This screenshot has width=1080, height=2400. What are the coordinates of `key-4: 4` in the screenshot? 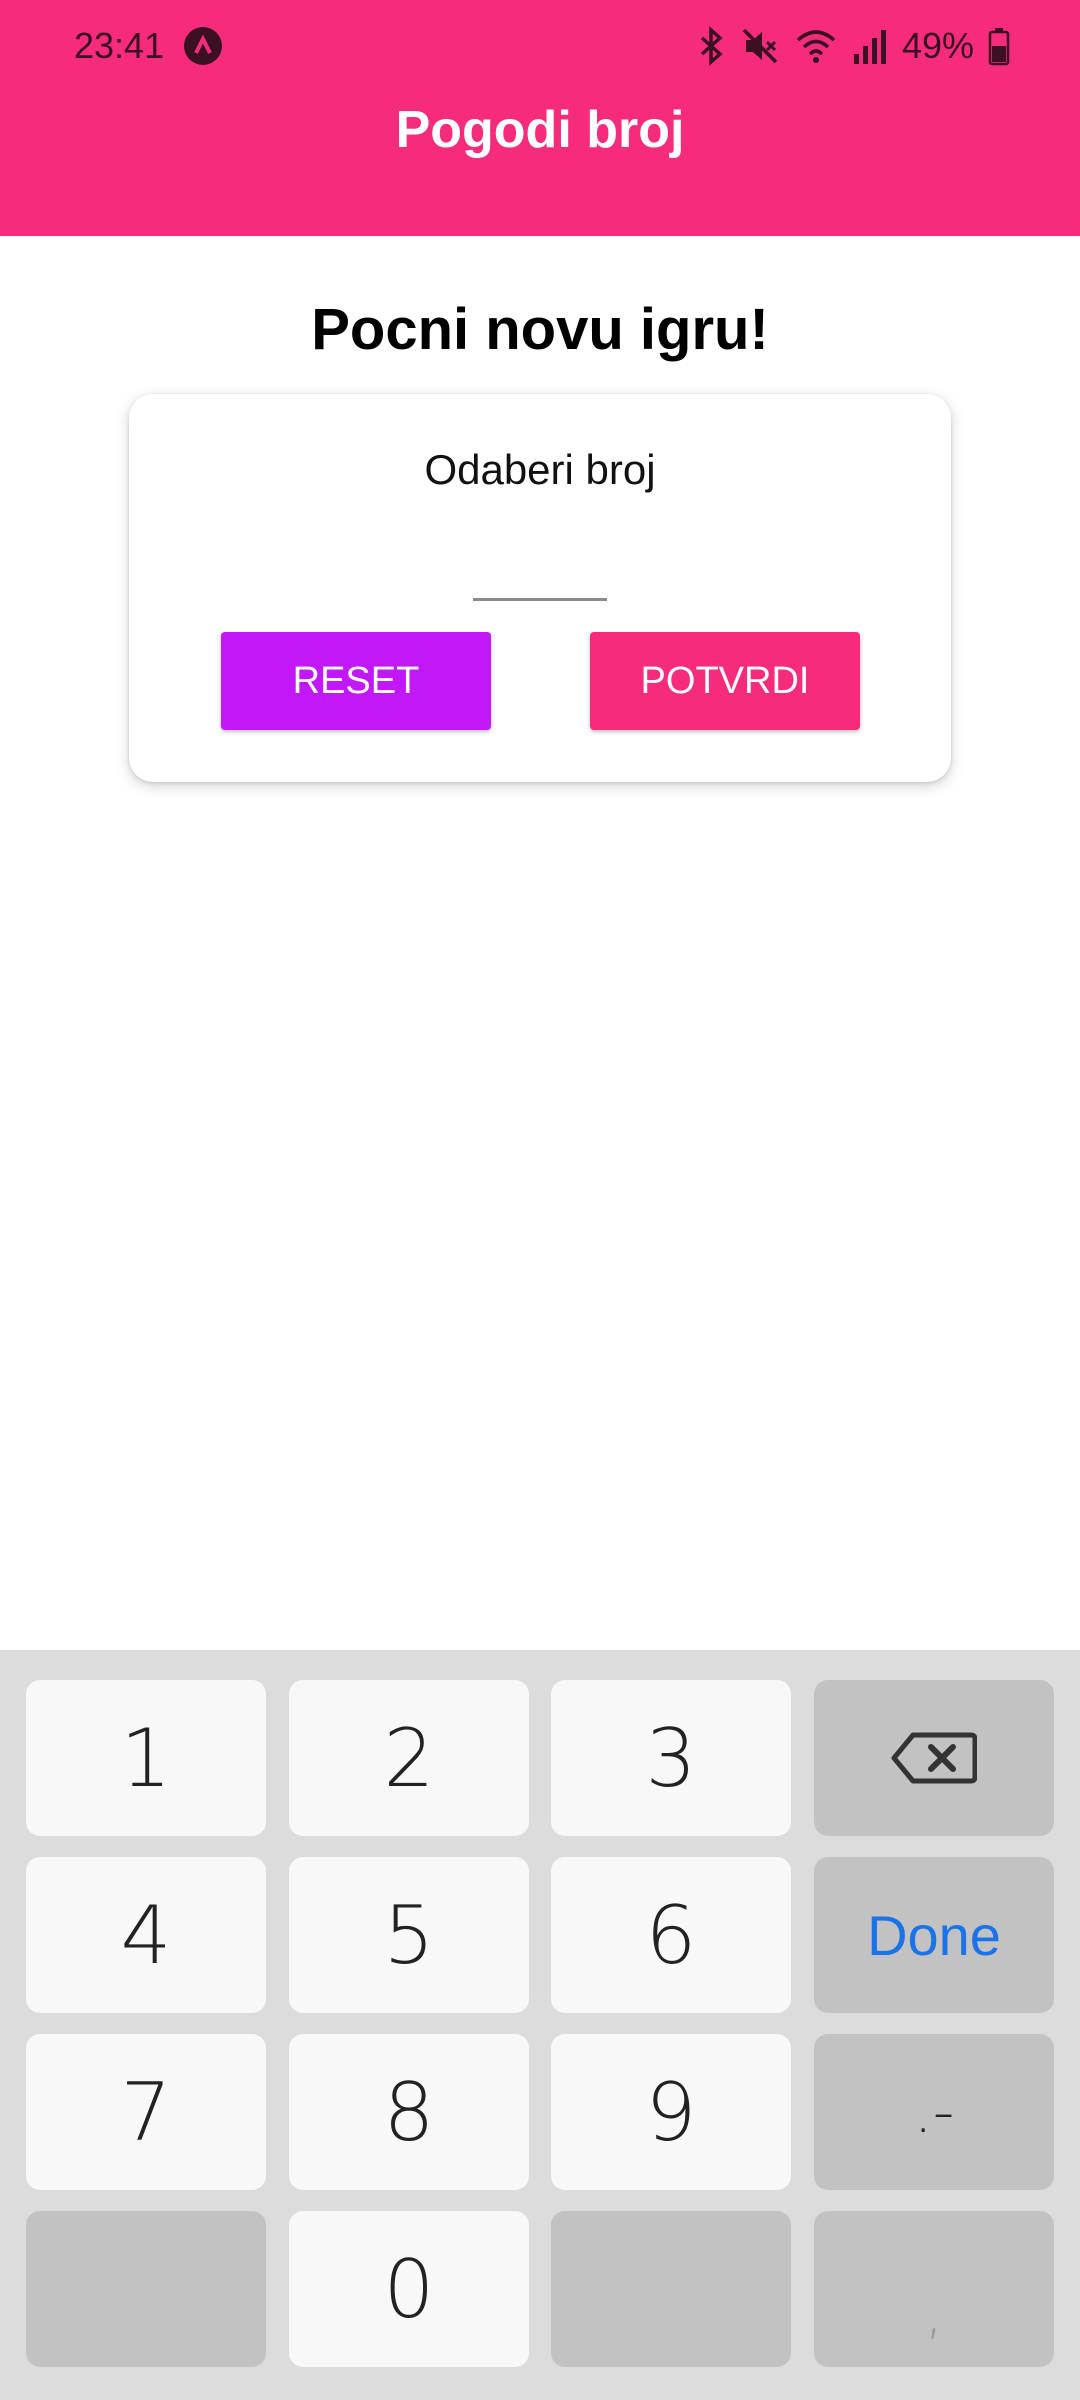 It's located at (146, 1935).